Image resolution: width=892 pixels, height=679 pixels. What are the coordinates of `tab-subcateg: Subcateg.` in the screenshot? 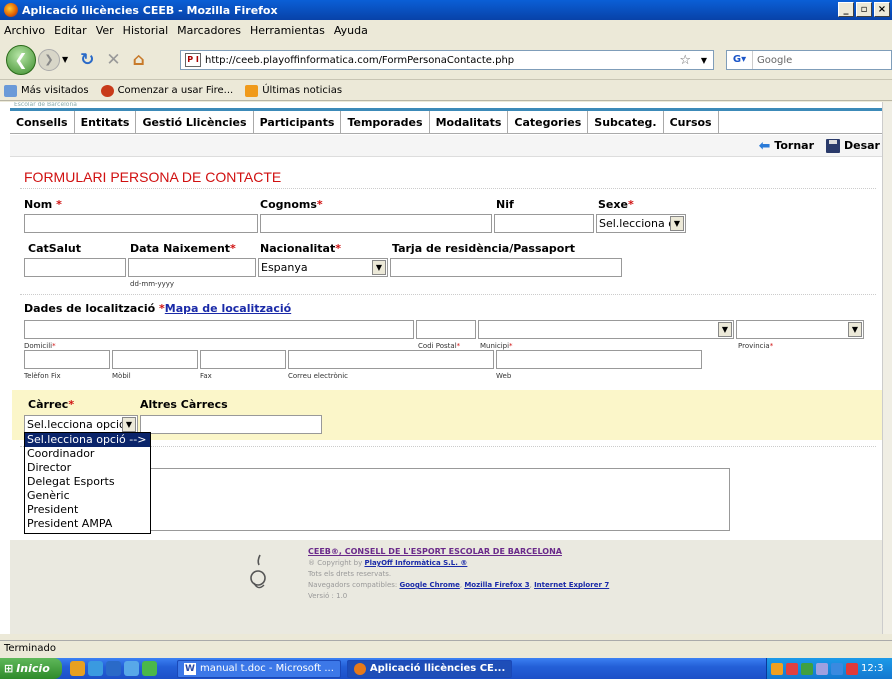 It's located at (626, 122).